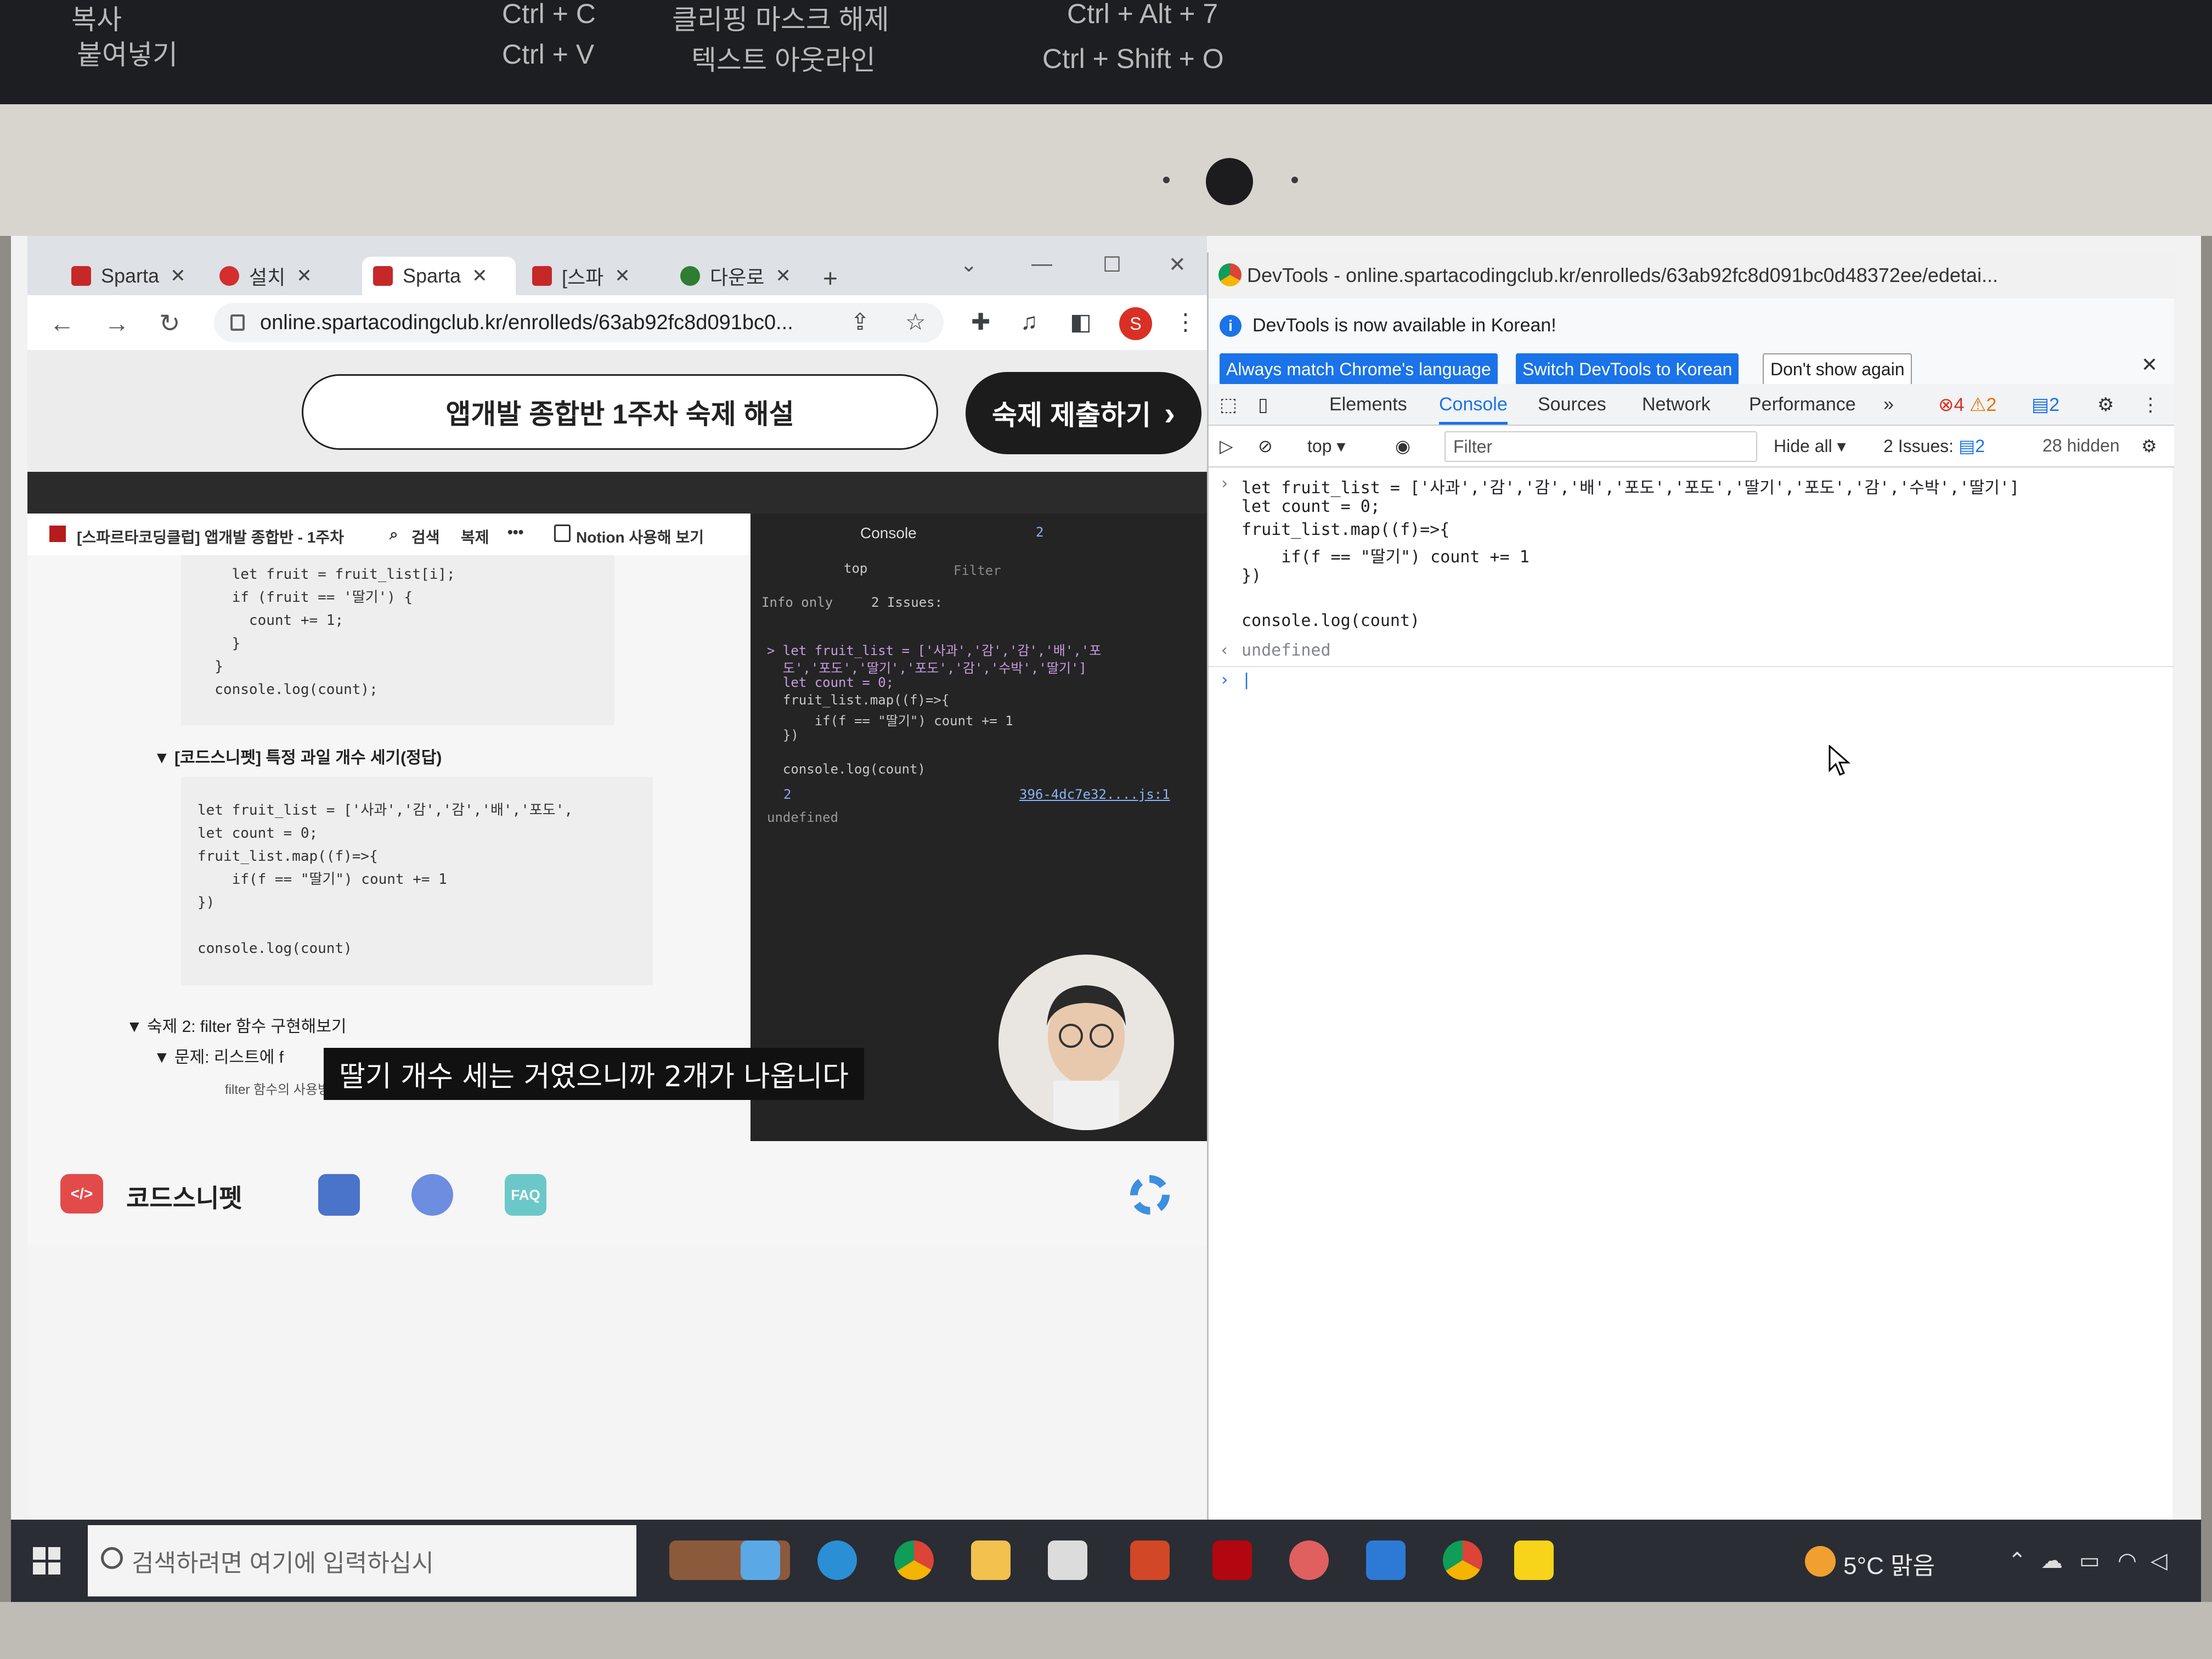 The image size is (2212, 1659). What do you see at coordinates (890, 721) in the screenshot?
I see `mini-code-line: if(f == "딸기") count += 1` at bounding box center [890, 721].